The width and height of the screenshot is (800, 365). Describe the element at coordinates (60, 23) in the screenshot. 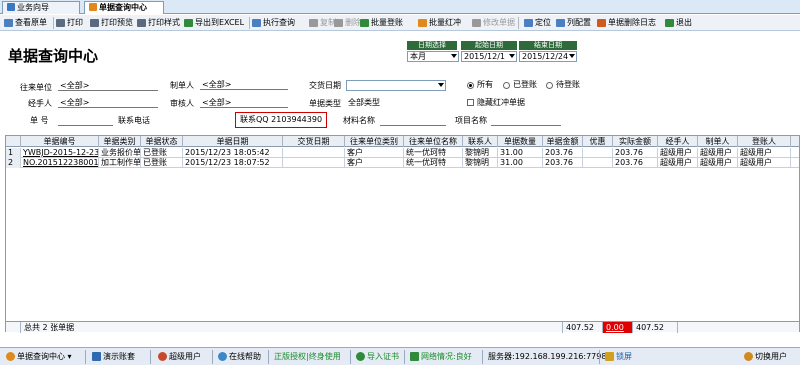

I see `printer-icon` at that location.